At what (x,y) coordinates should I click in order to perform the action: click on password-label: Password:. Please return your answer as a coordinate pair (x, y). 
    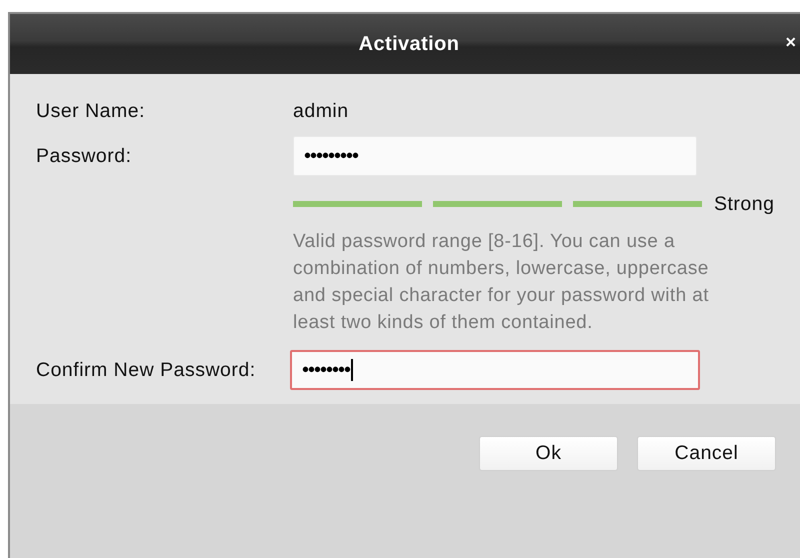
    Looking at the image, I should click on (84, 156).